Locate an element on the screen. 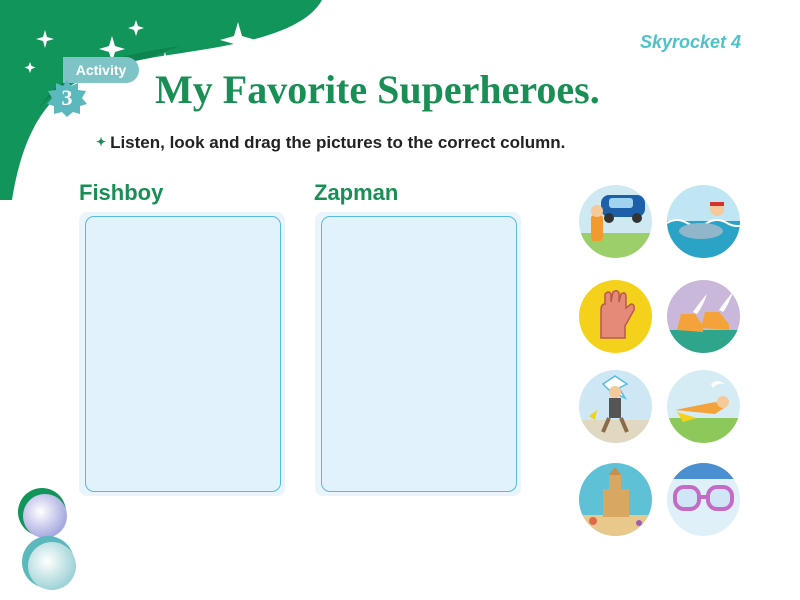 The height and width of the screenshot is (600, 800). picture-zapped-man is located at coordinates (615, 406).